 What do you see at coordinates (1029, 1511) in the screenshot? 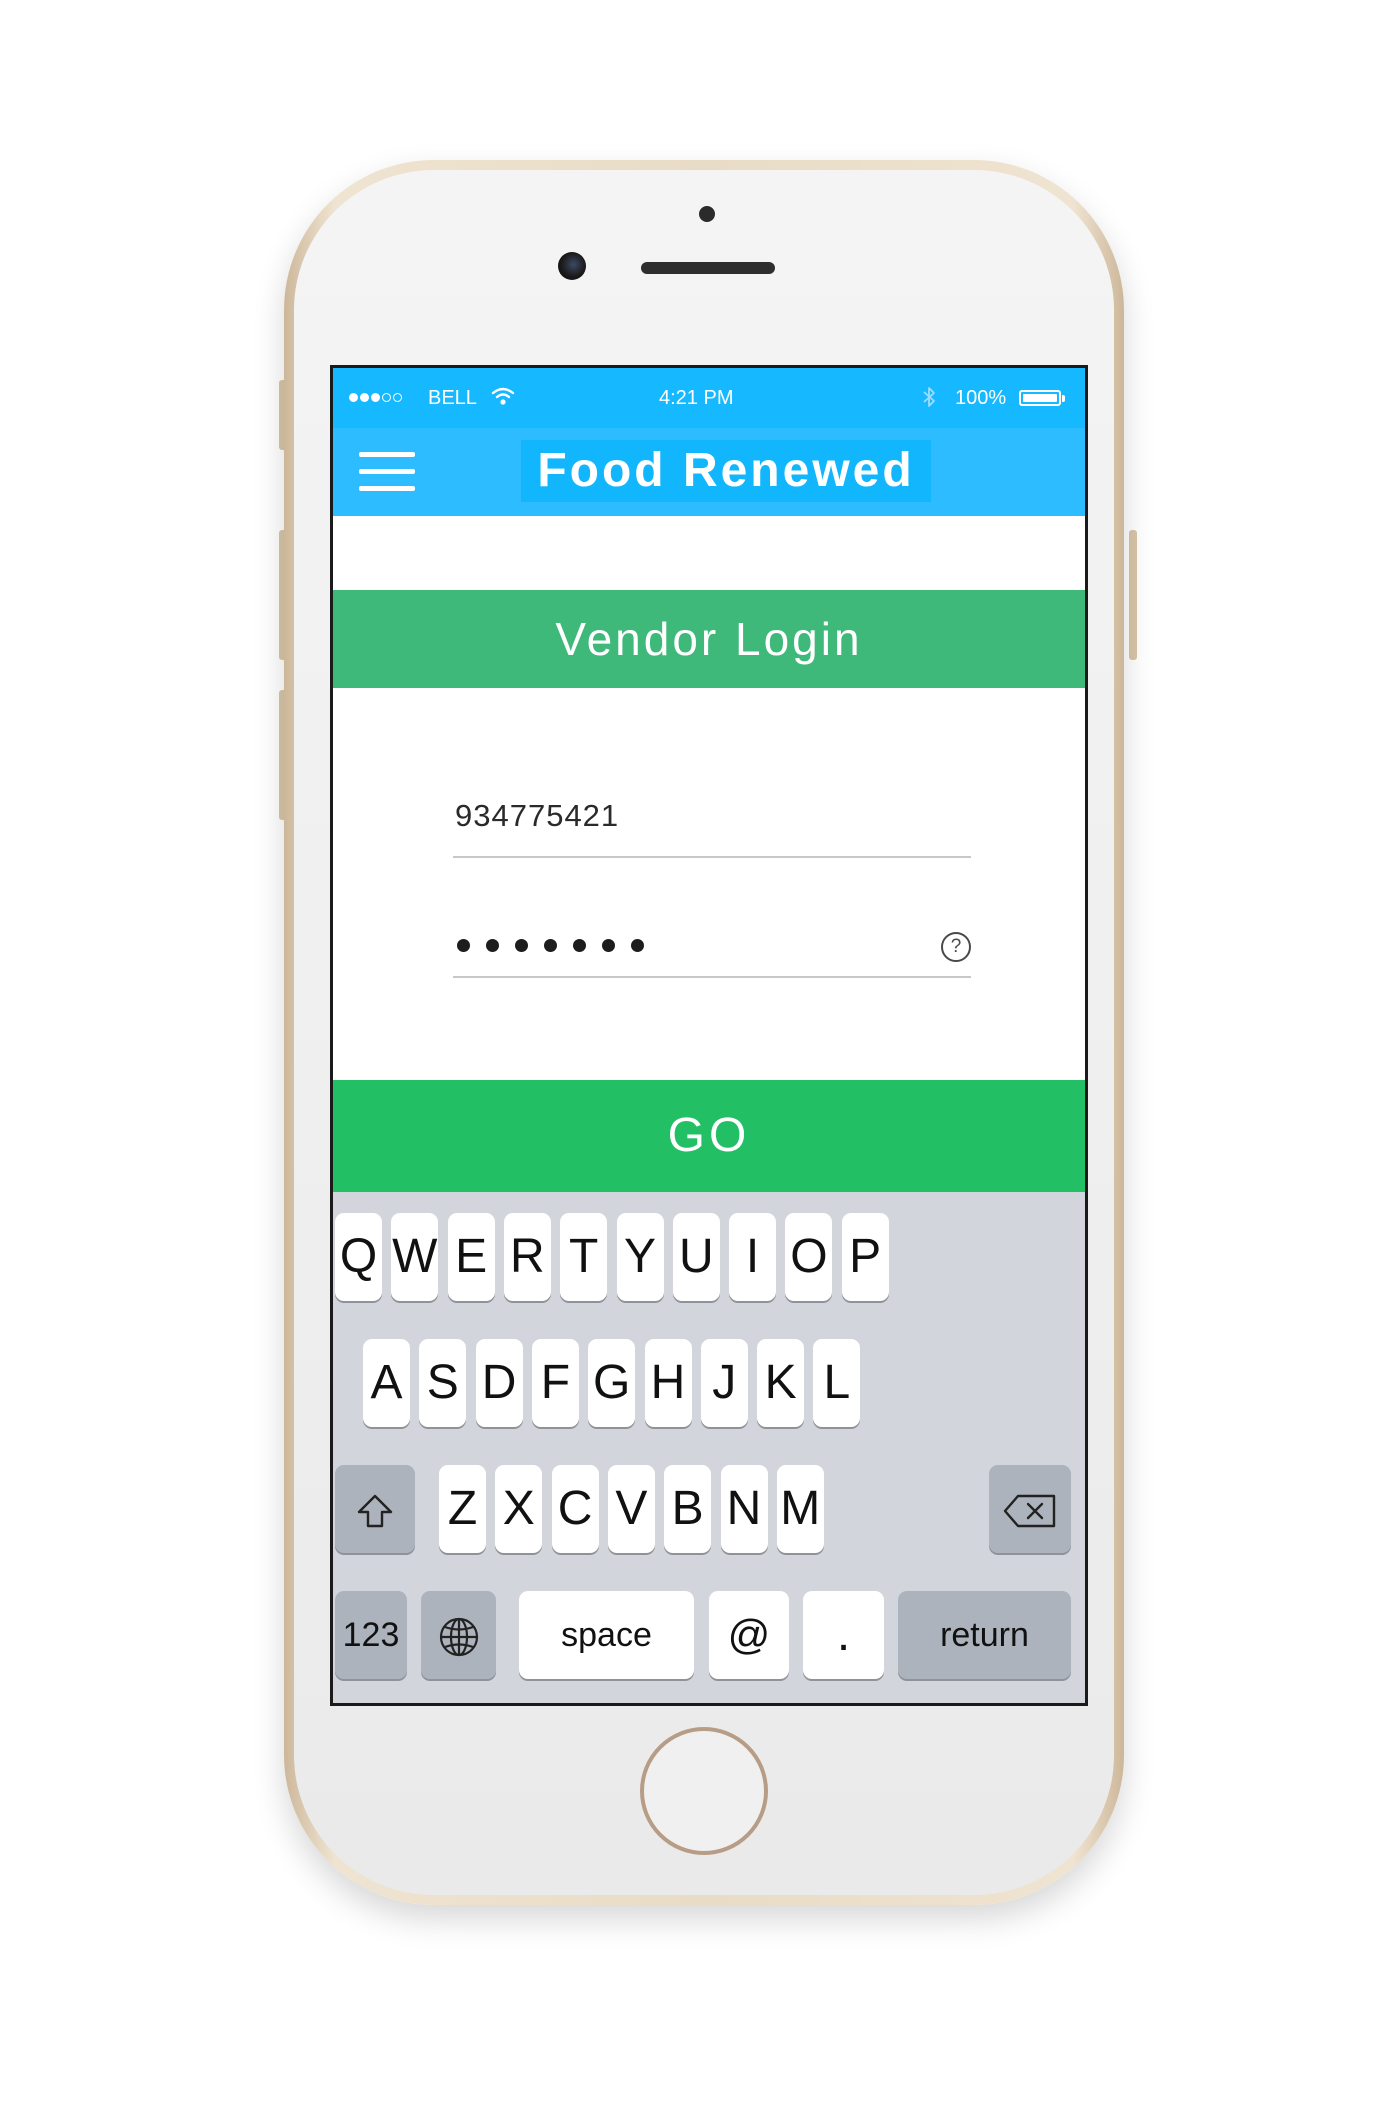
I see `backspace-icon` at bounding box center [1029, 1511].